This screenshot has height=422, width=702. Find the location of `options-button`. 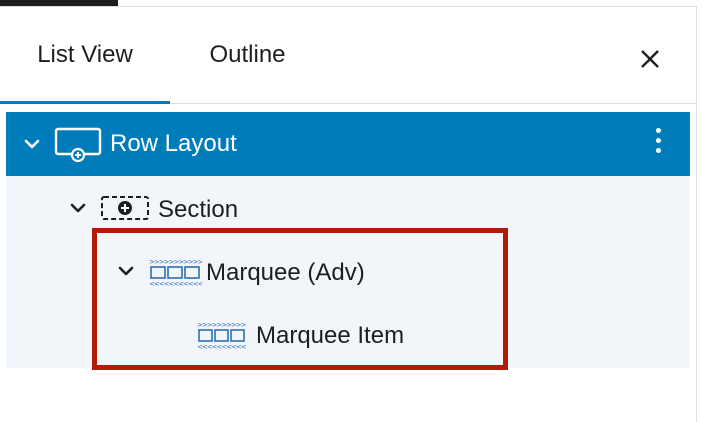

options-button is located at coordinates (658, 144).